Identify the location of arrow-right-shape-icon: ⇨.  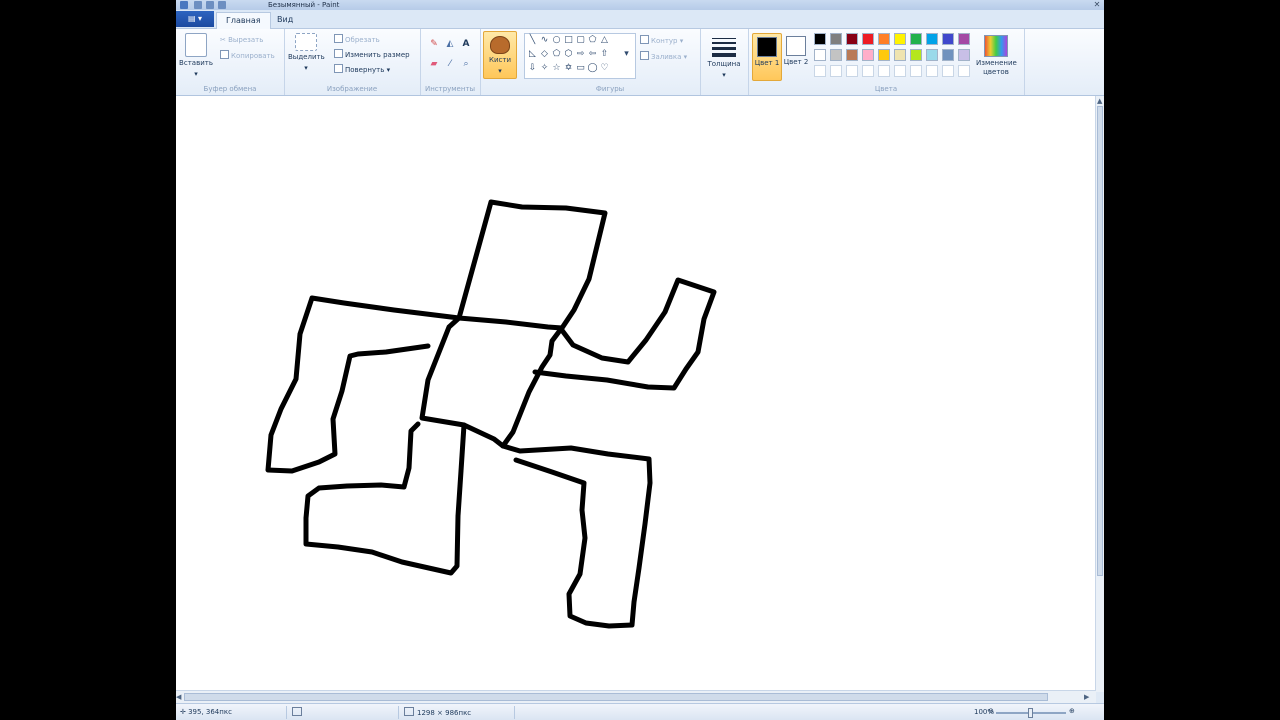
(580, 54).